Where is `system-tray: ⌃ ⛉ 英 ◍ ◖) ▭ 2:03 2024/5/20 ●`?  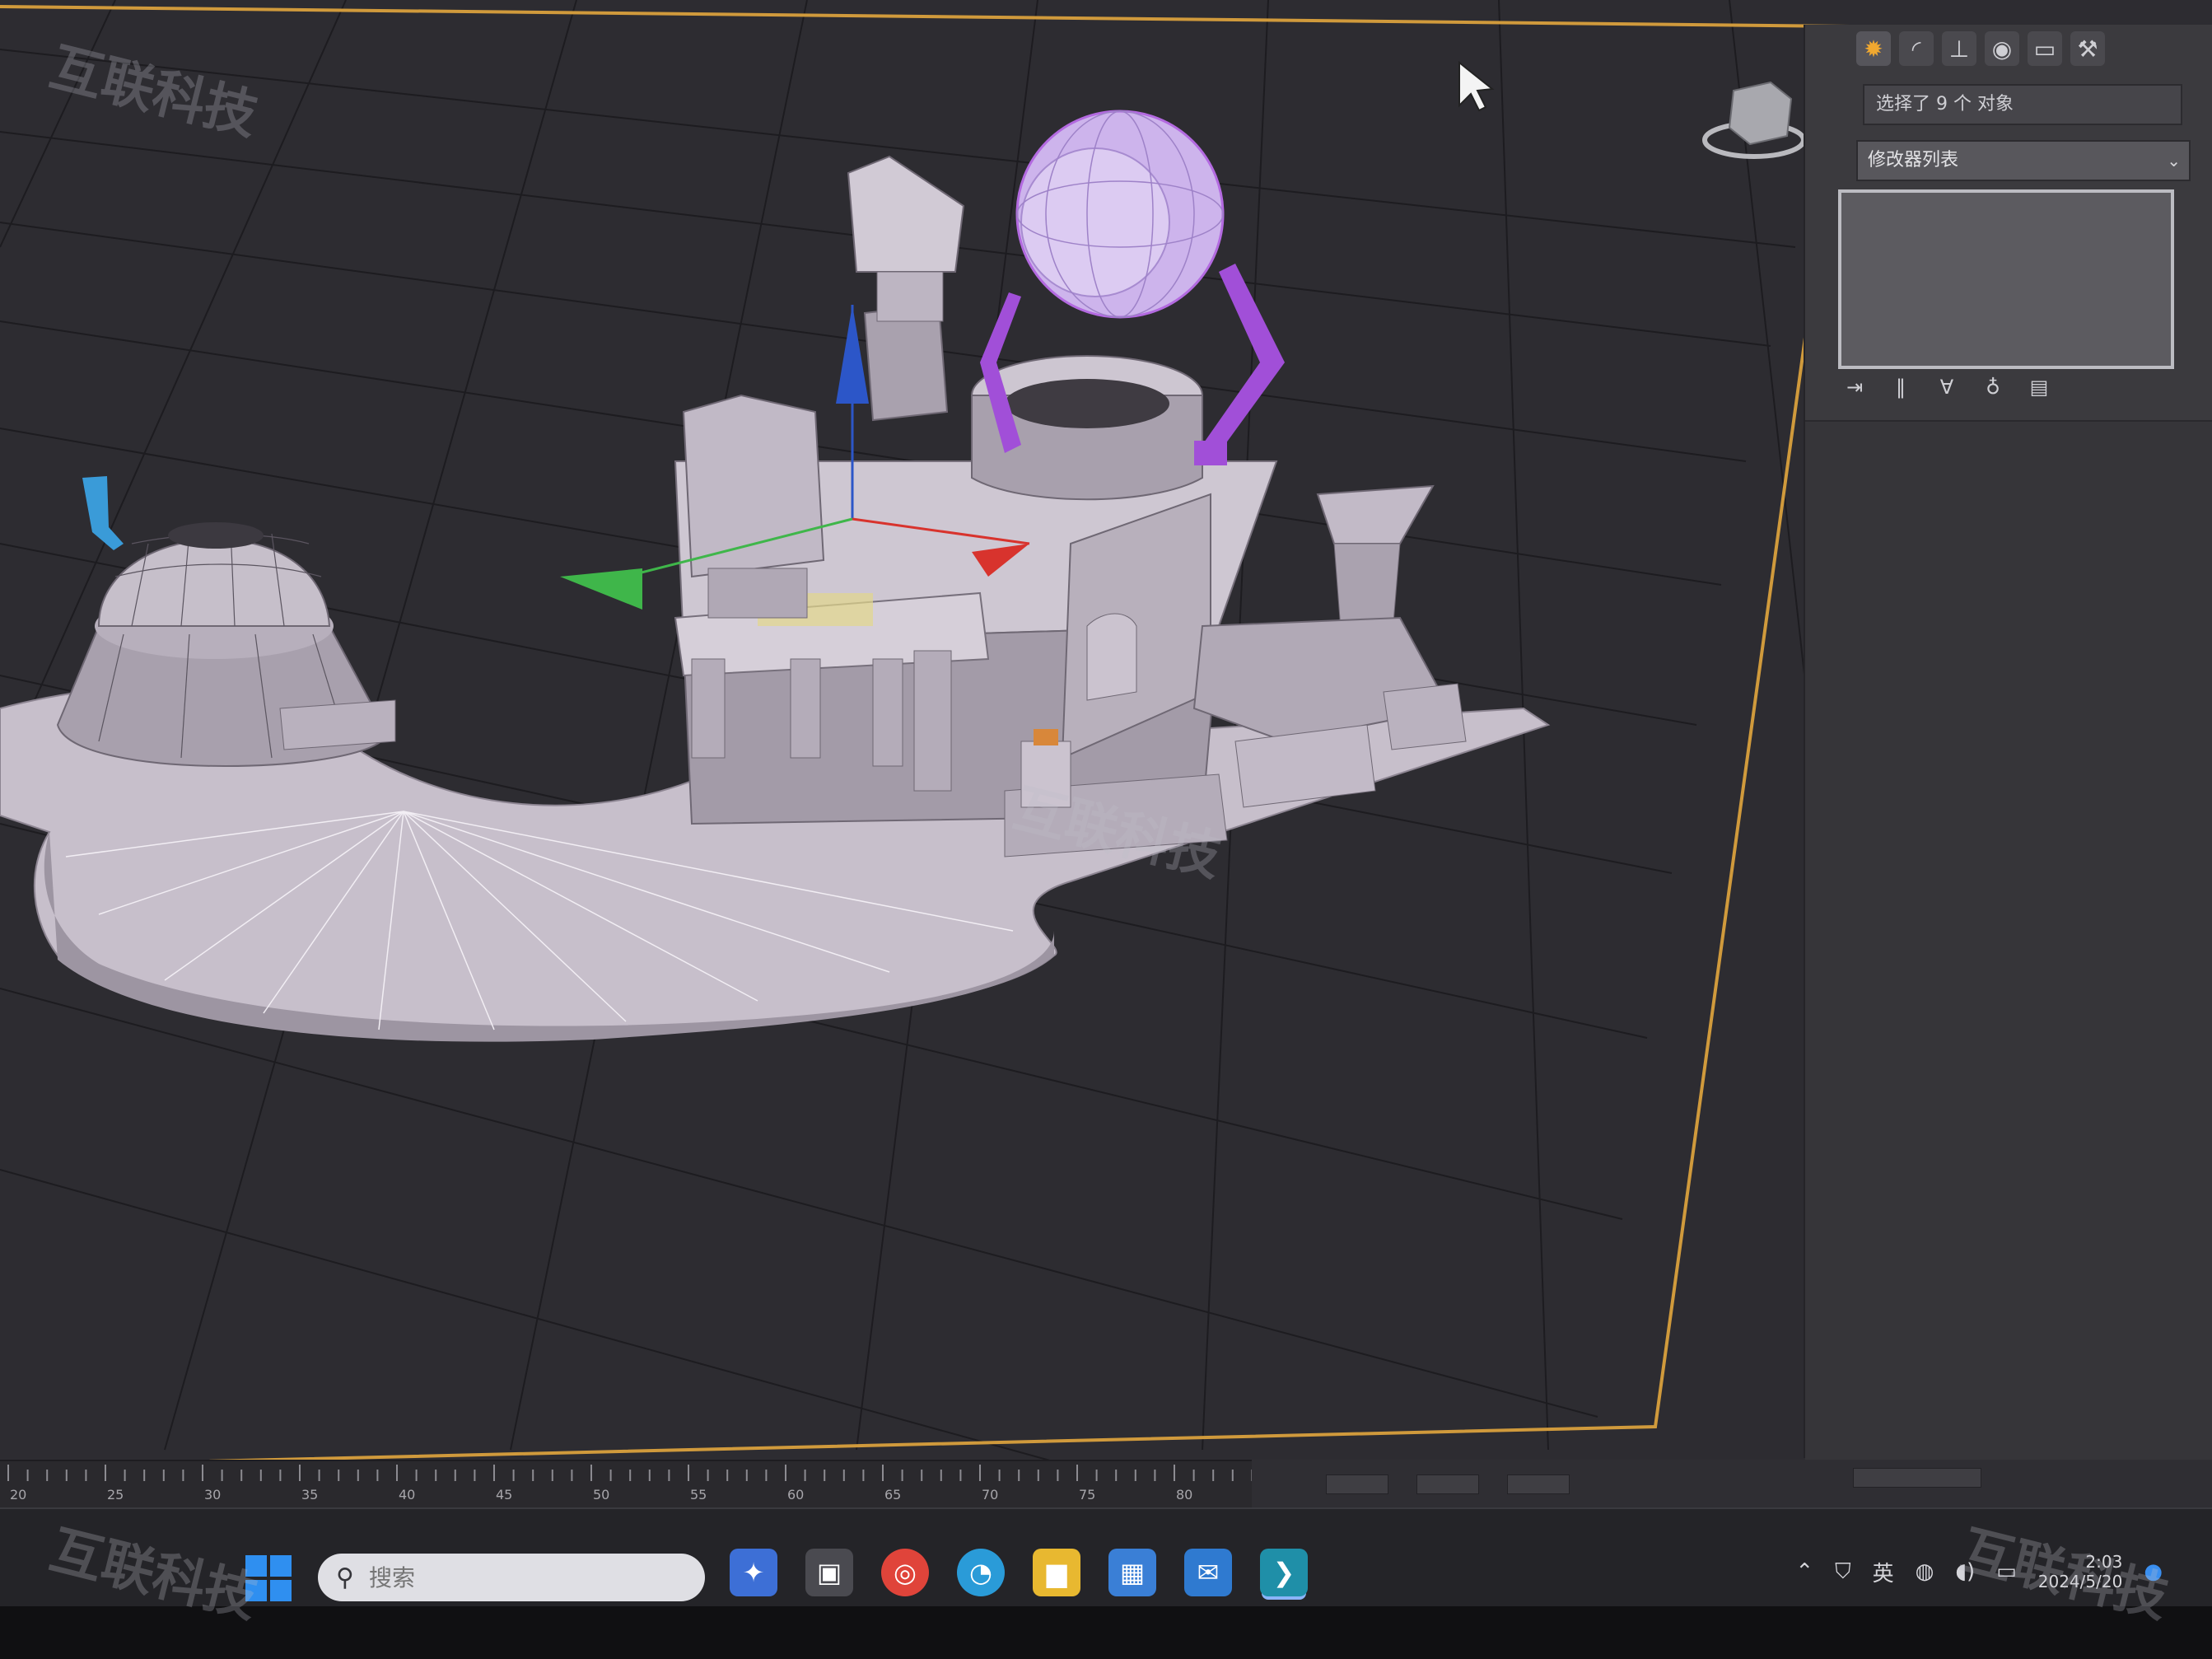 system-tray: ⌃ ⛉ 英 ◍ ◖) ▭ 2:03 2024/5/20 ● is located at coordinates (1979, 1571).